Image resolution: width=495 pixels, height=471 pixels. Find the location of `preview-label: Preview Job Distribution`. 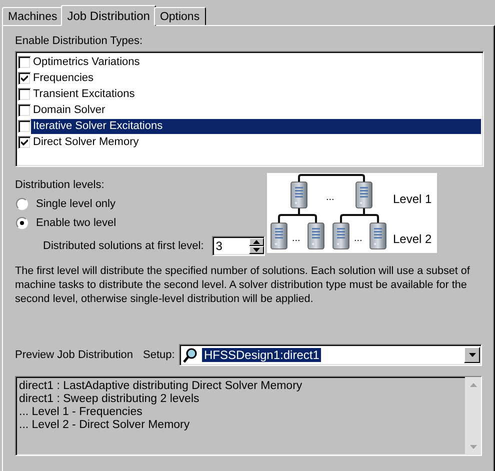

preview-label: Preview Job Distribution is located at coordinates (74, 355).